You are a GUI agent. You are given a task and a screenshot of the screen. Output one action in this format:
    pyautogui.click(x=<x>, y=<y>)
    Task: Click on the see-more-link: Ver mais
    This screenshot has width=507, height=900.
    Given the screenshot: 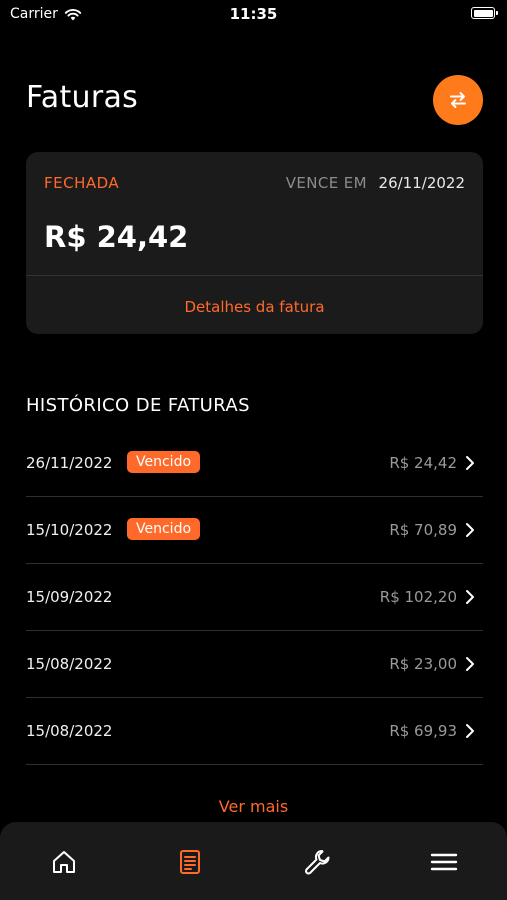 What is the action you would take?
    pyautogui.click(x=253, y=806)
    